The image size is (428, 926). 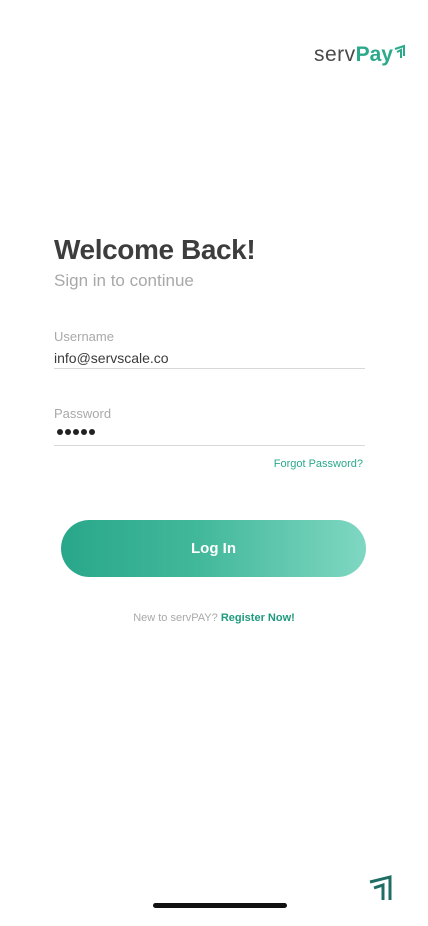 I want to click on page-title: Welcome Back!, so click(x=155, y=249).